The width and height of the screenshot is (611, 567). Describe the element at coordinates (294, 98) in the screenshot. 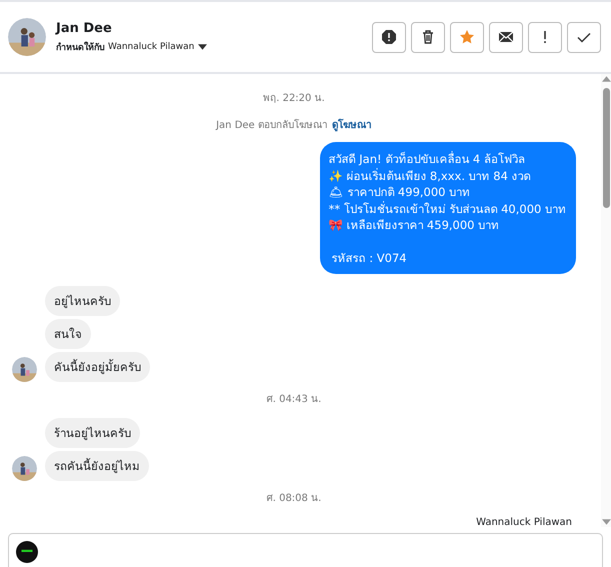

I see `timestamp: พฤ. 22:20 น.` at that location.